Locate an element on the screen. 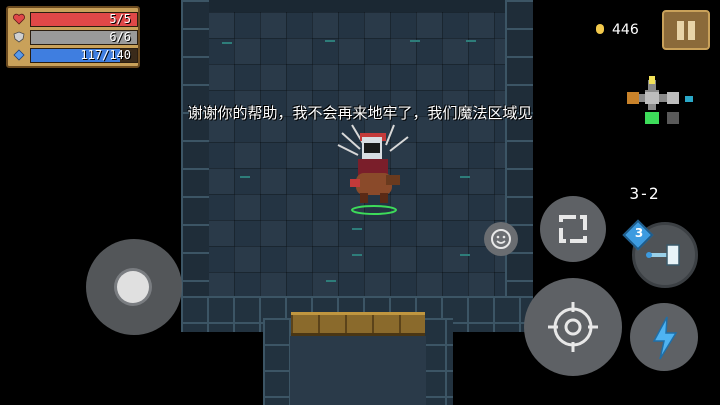  weapon-energy-cost: 3 is located at coordinates (639, 233).